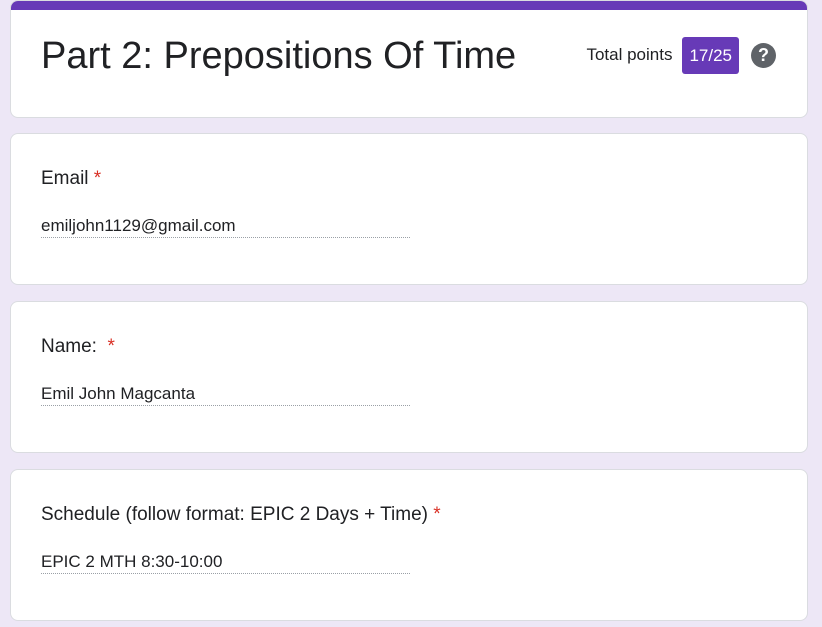 The image size is (822, 627). What do you see at coordinates (629, 54) in the screenshot?
I see `total-points-label: Total points` at bounding box center [629, 54].